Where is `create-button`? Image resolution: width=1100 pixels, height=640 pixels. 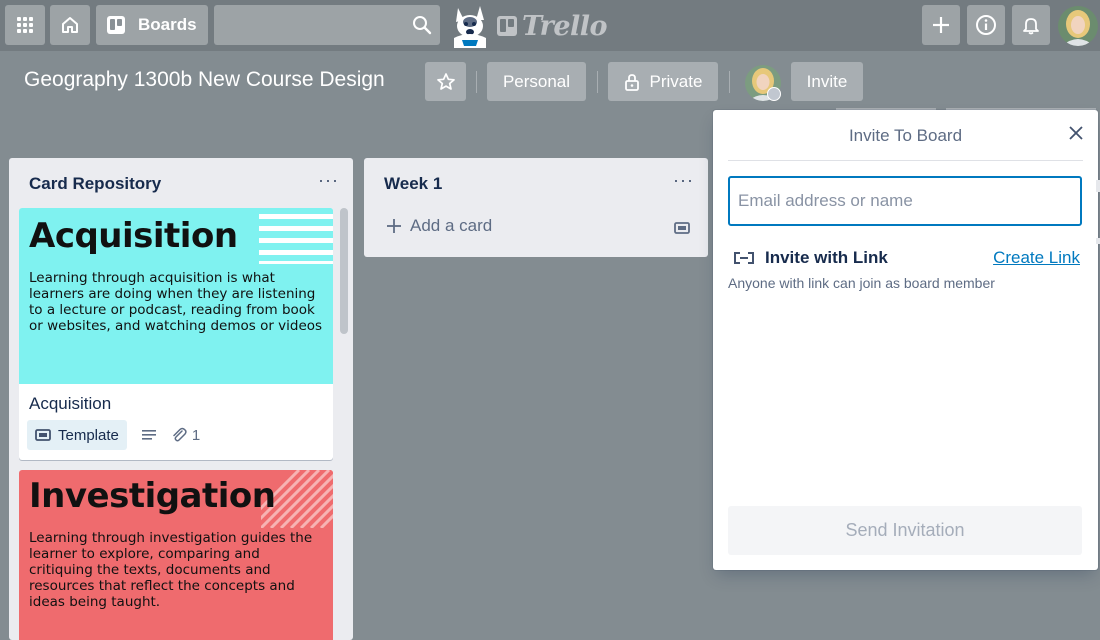 create-button is located at coordinates (941, 25).